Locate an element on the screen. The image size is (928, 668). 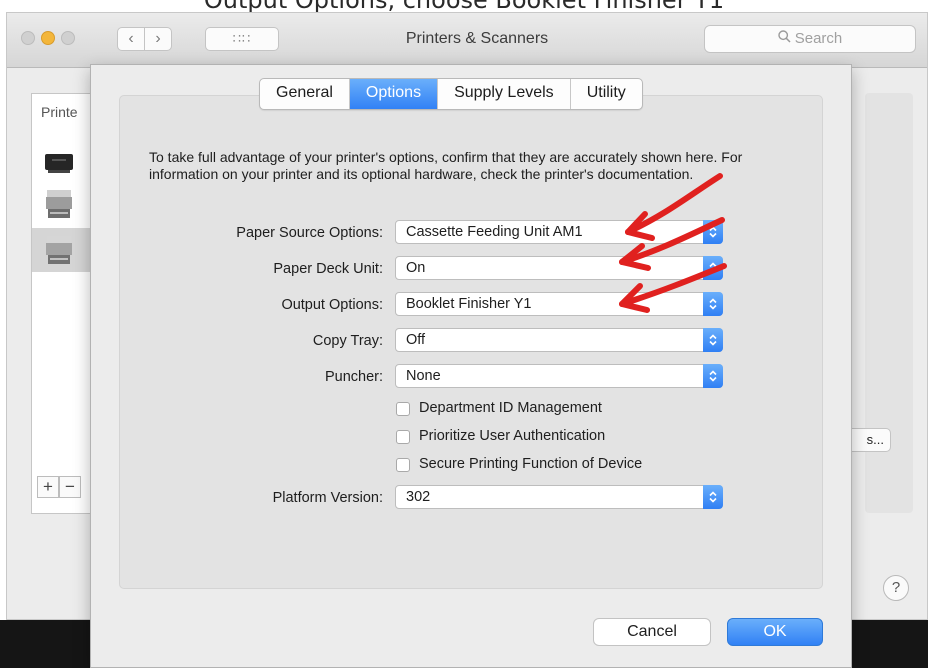
paper-deck-unit-label: Paper Deck Unit: is located at coordinates (328, 269).